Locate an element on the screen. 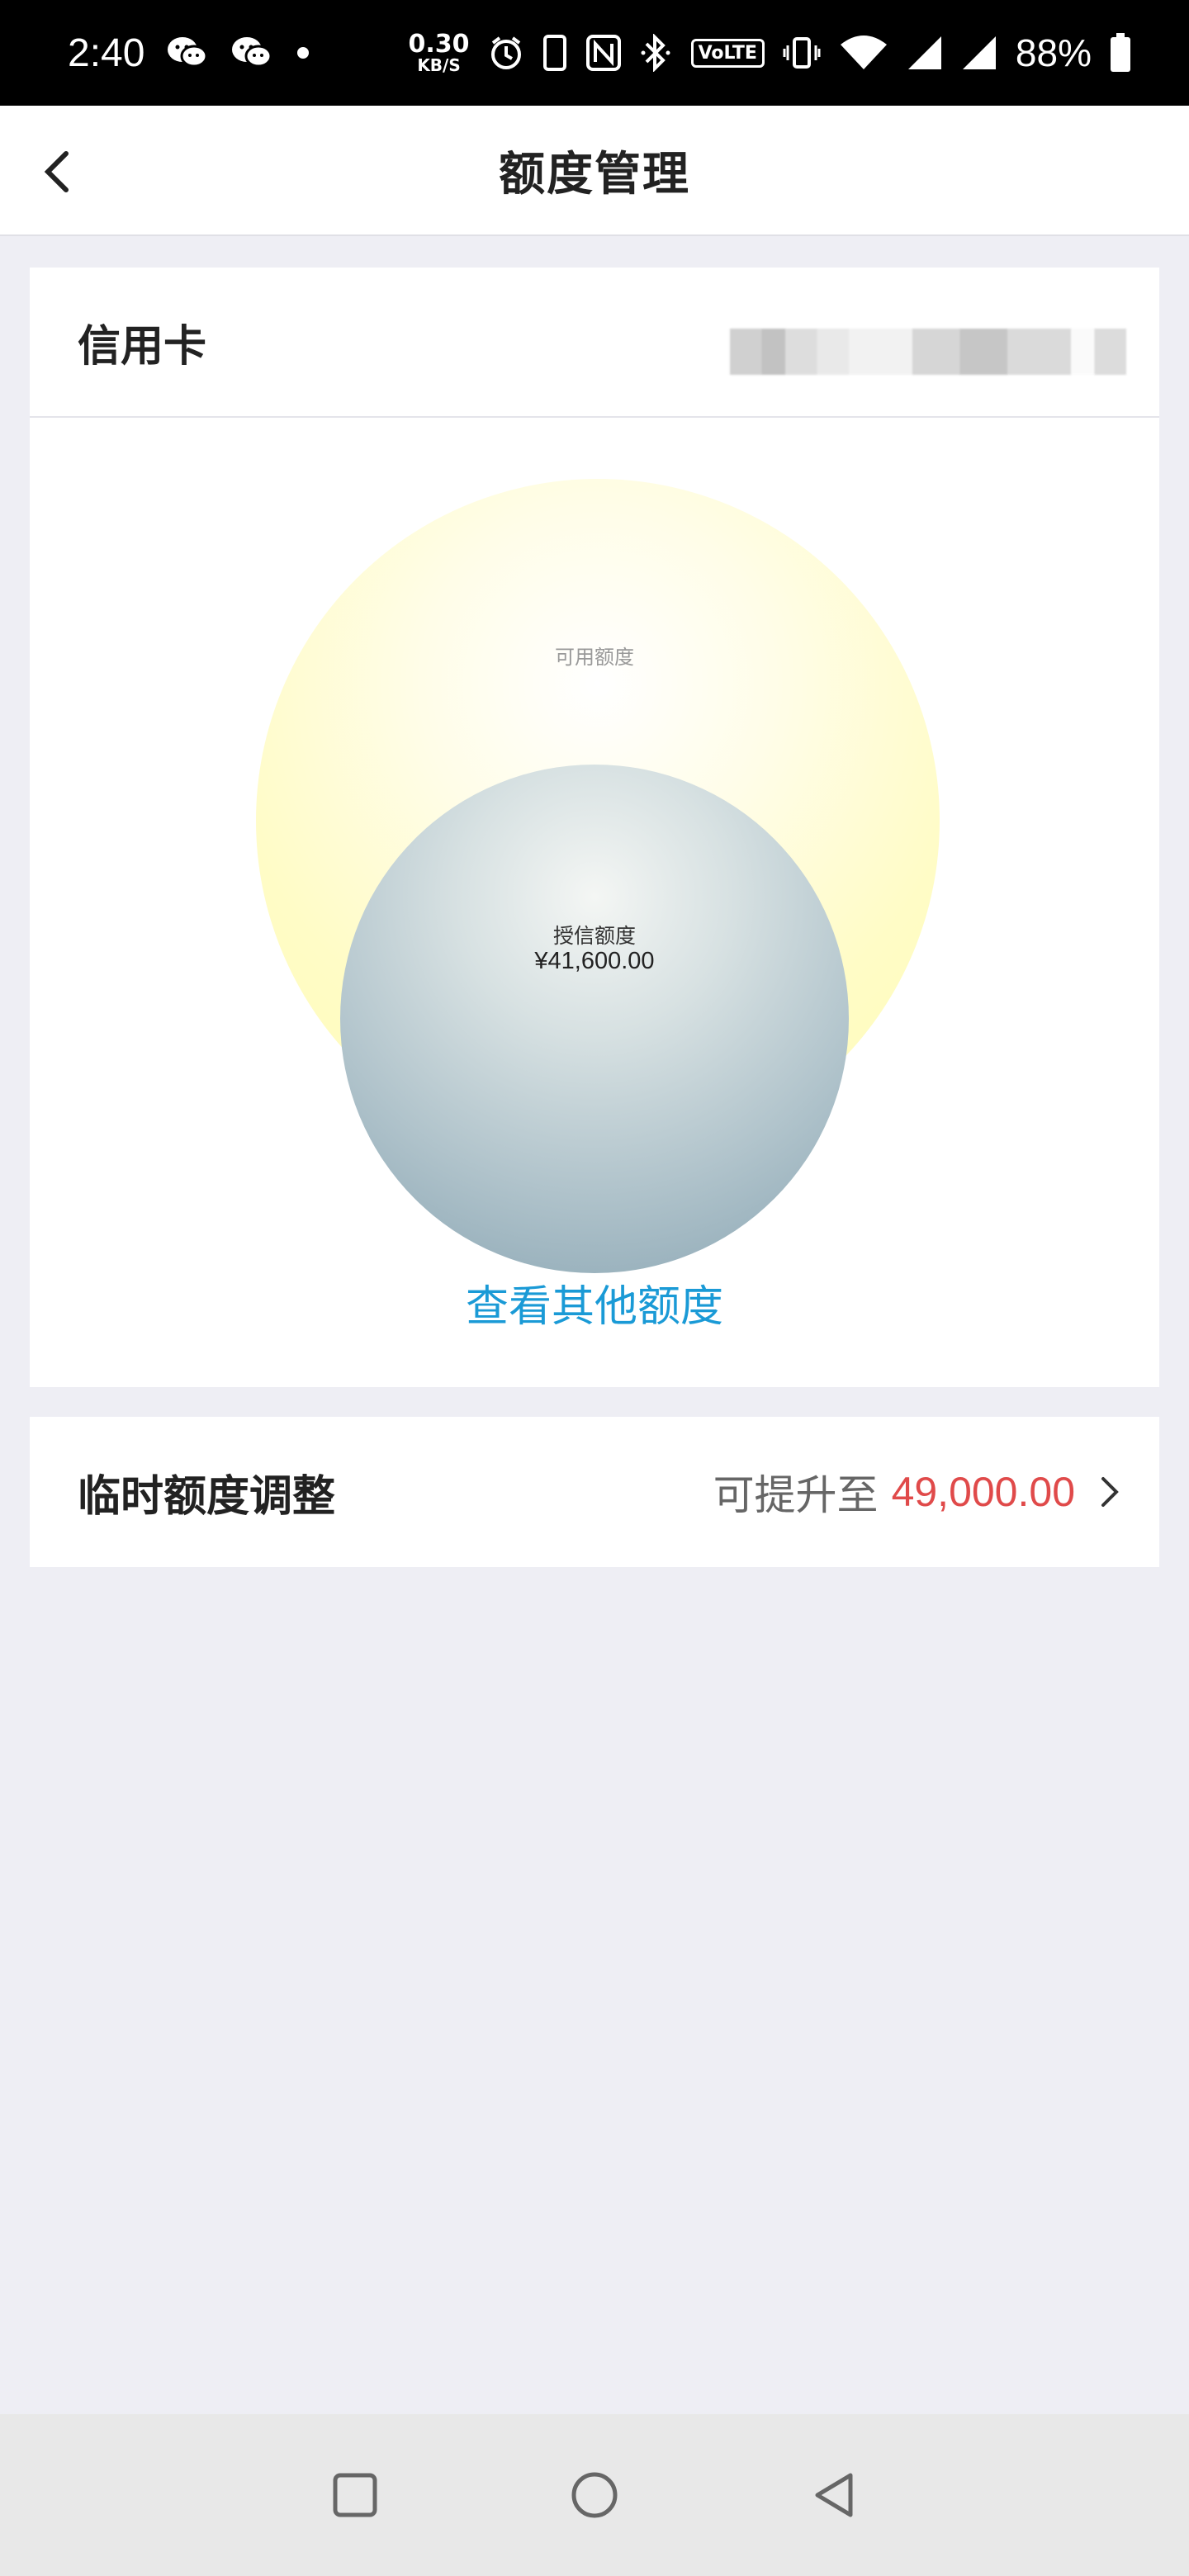 This screenshot has height=2576, width=1189. back-triangle-icon is located at coordinates (834, 2495).